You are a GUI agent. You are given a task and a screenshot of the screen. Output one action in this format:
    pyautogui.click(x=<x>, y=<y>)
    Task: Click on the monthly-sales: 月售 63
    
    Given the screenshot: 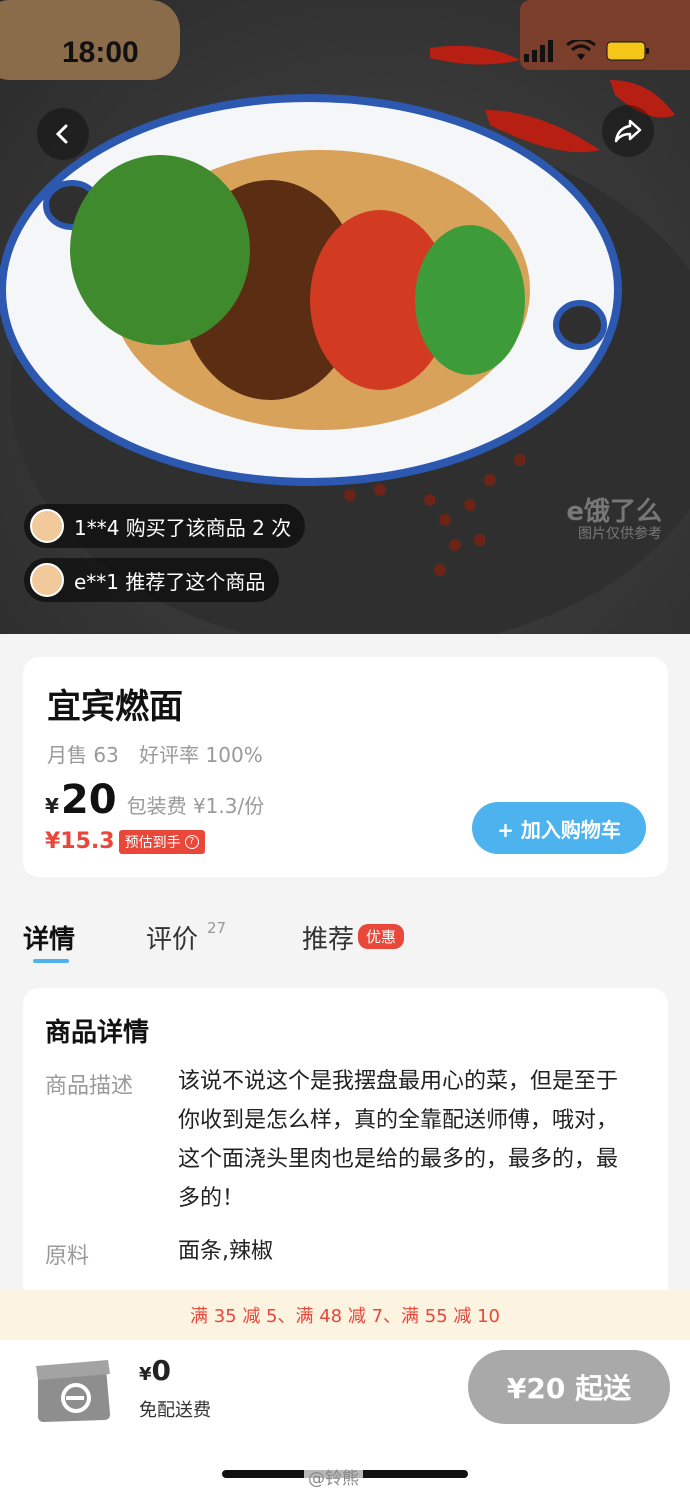 What is the action you would take?
    pyautogui.click(x=83, y=755)
    